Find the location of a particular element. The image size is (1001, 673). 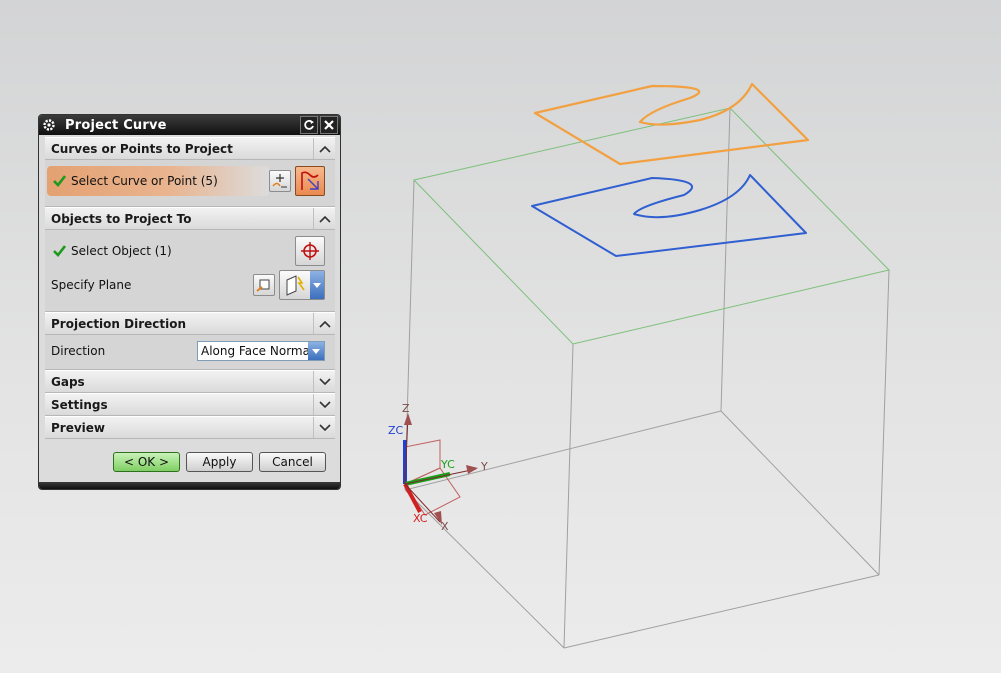

direction-value: Along Face Normal is located at coordinates (257, 351).